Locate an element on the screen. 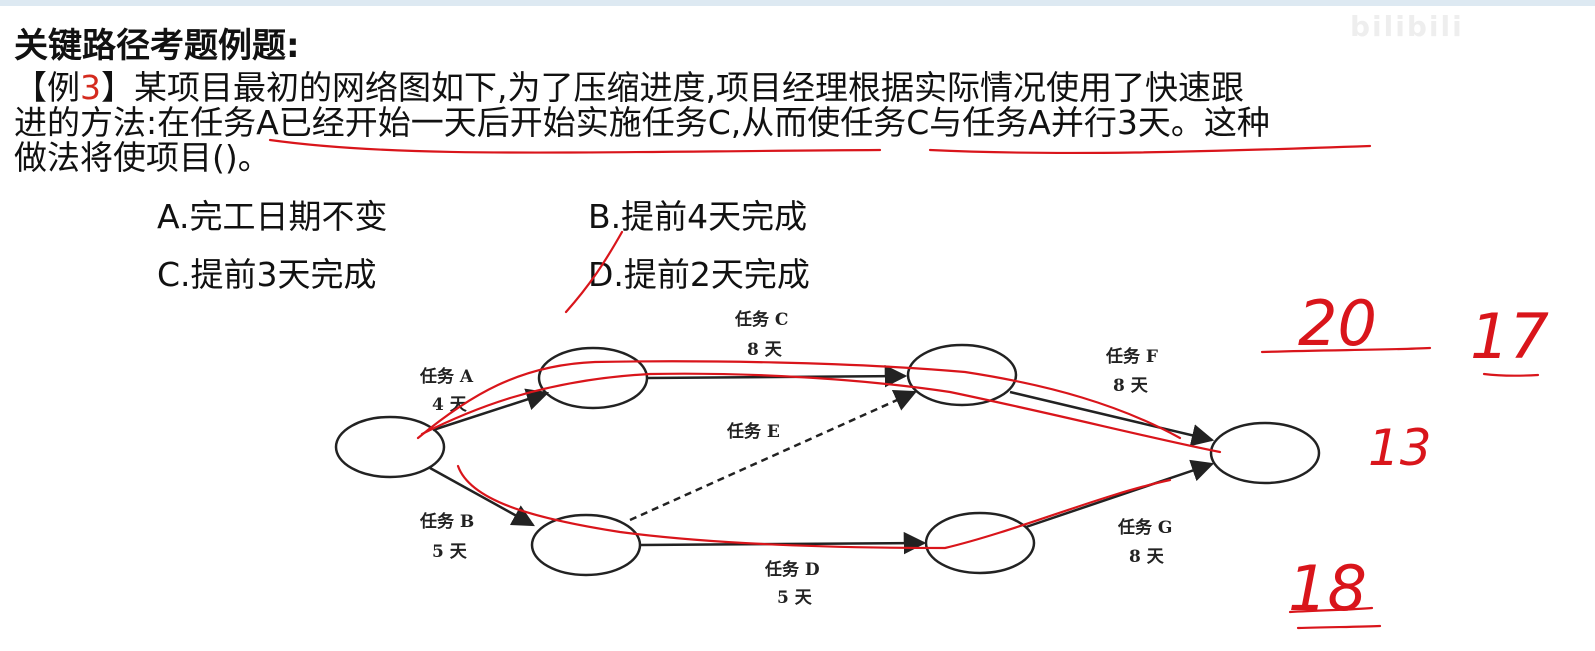  task-d-days: 5 天 is located at coordinates (795, 598).